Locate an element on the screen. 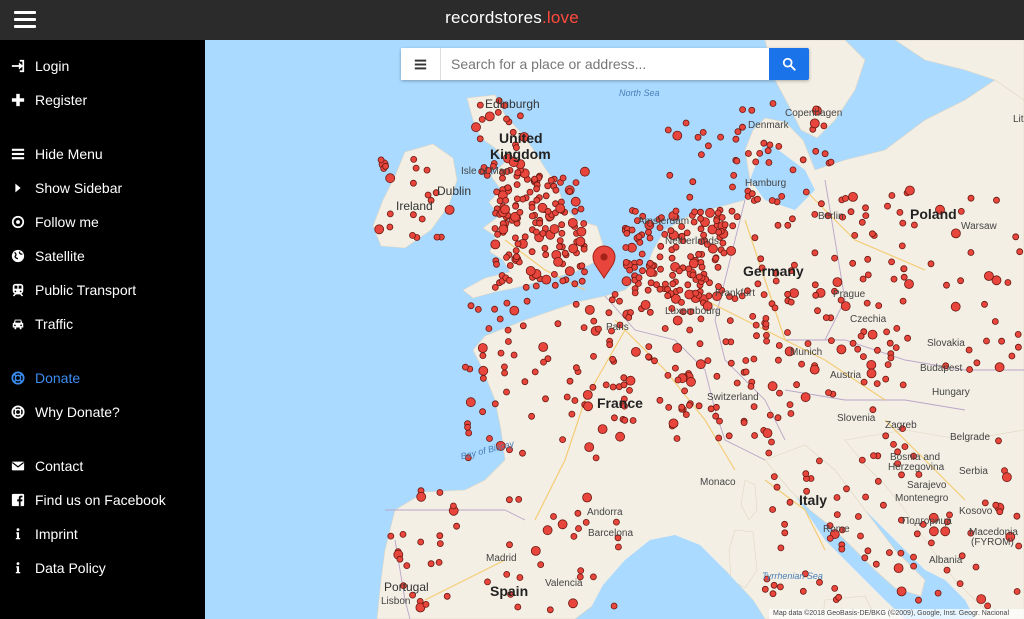 Image resolution: width=1024 pixels, height=619 pixels. sidebar-item-imprint: Imprint is located at coordinates (102, 534).